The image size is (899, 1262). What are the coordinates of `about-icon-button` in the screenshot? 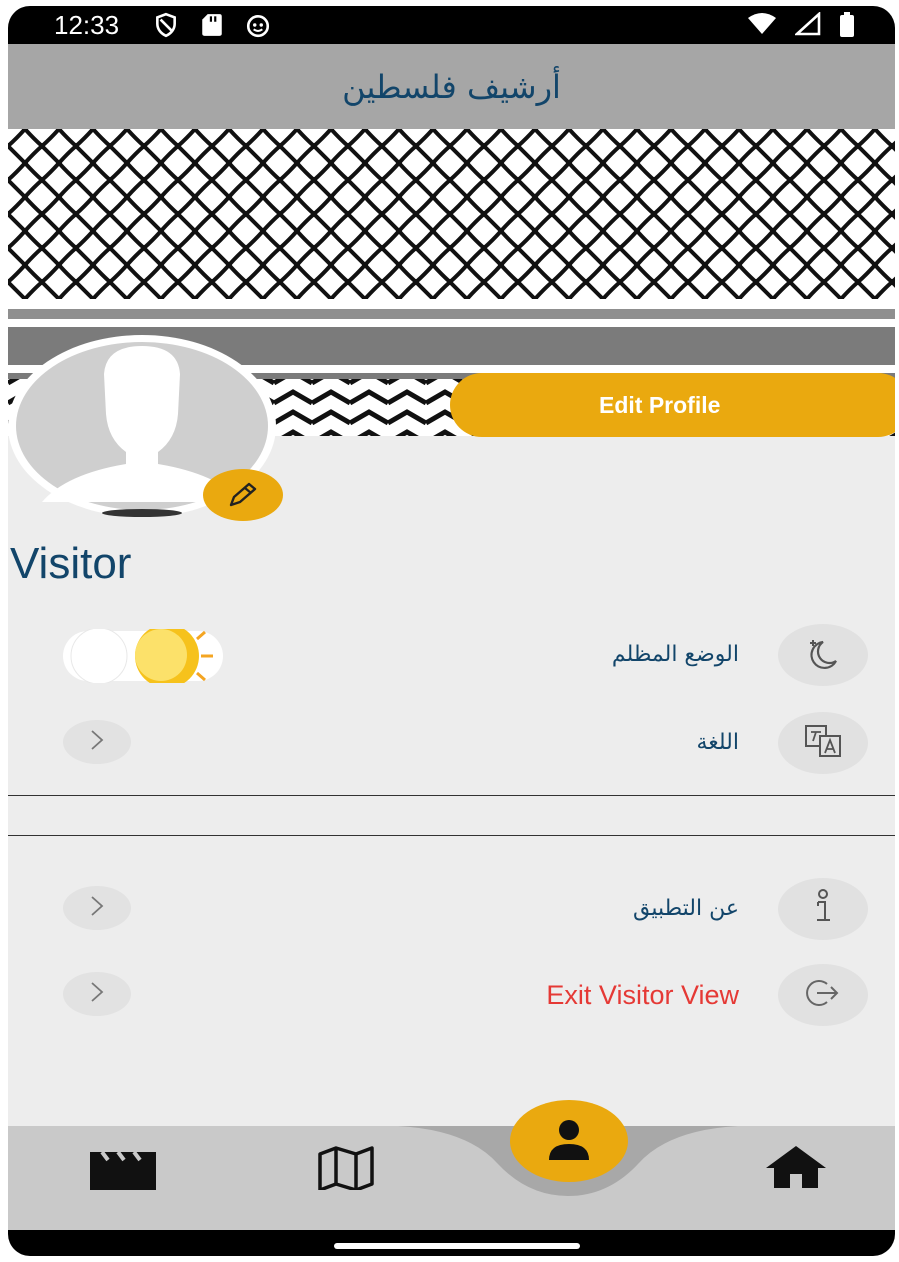 It's located at (823, 909).